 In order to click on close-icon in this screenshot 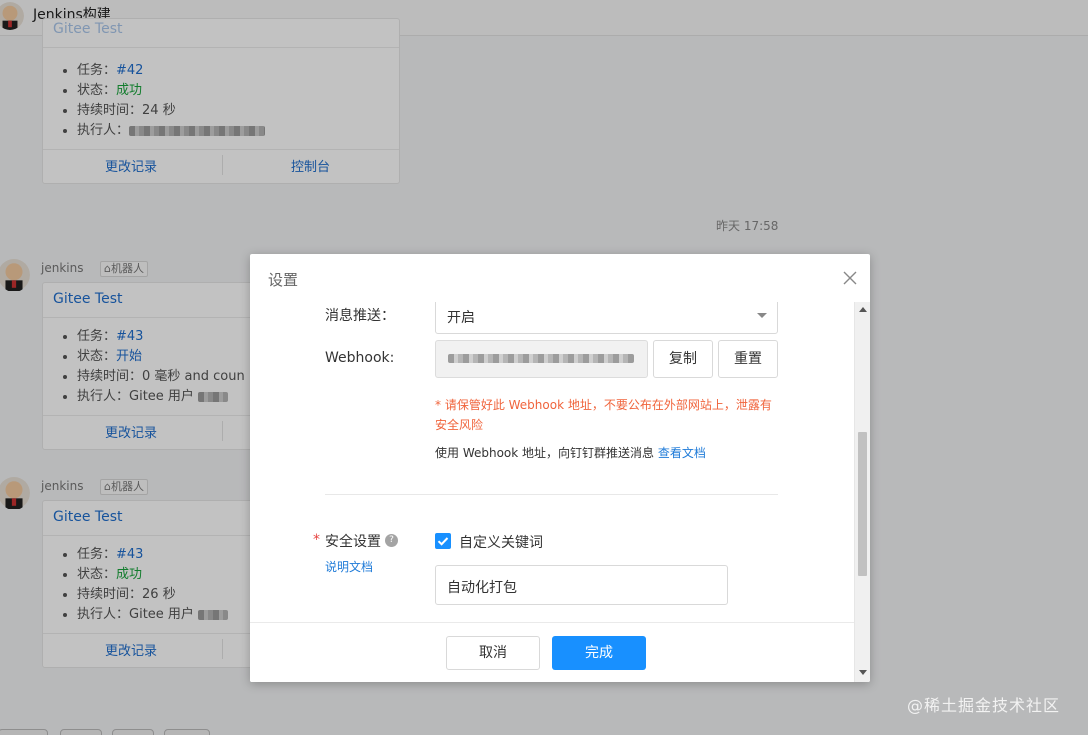, I will do `click(850, 278)`.